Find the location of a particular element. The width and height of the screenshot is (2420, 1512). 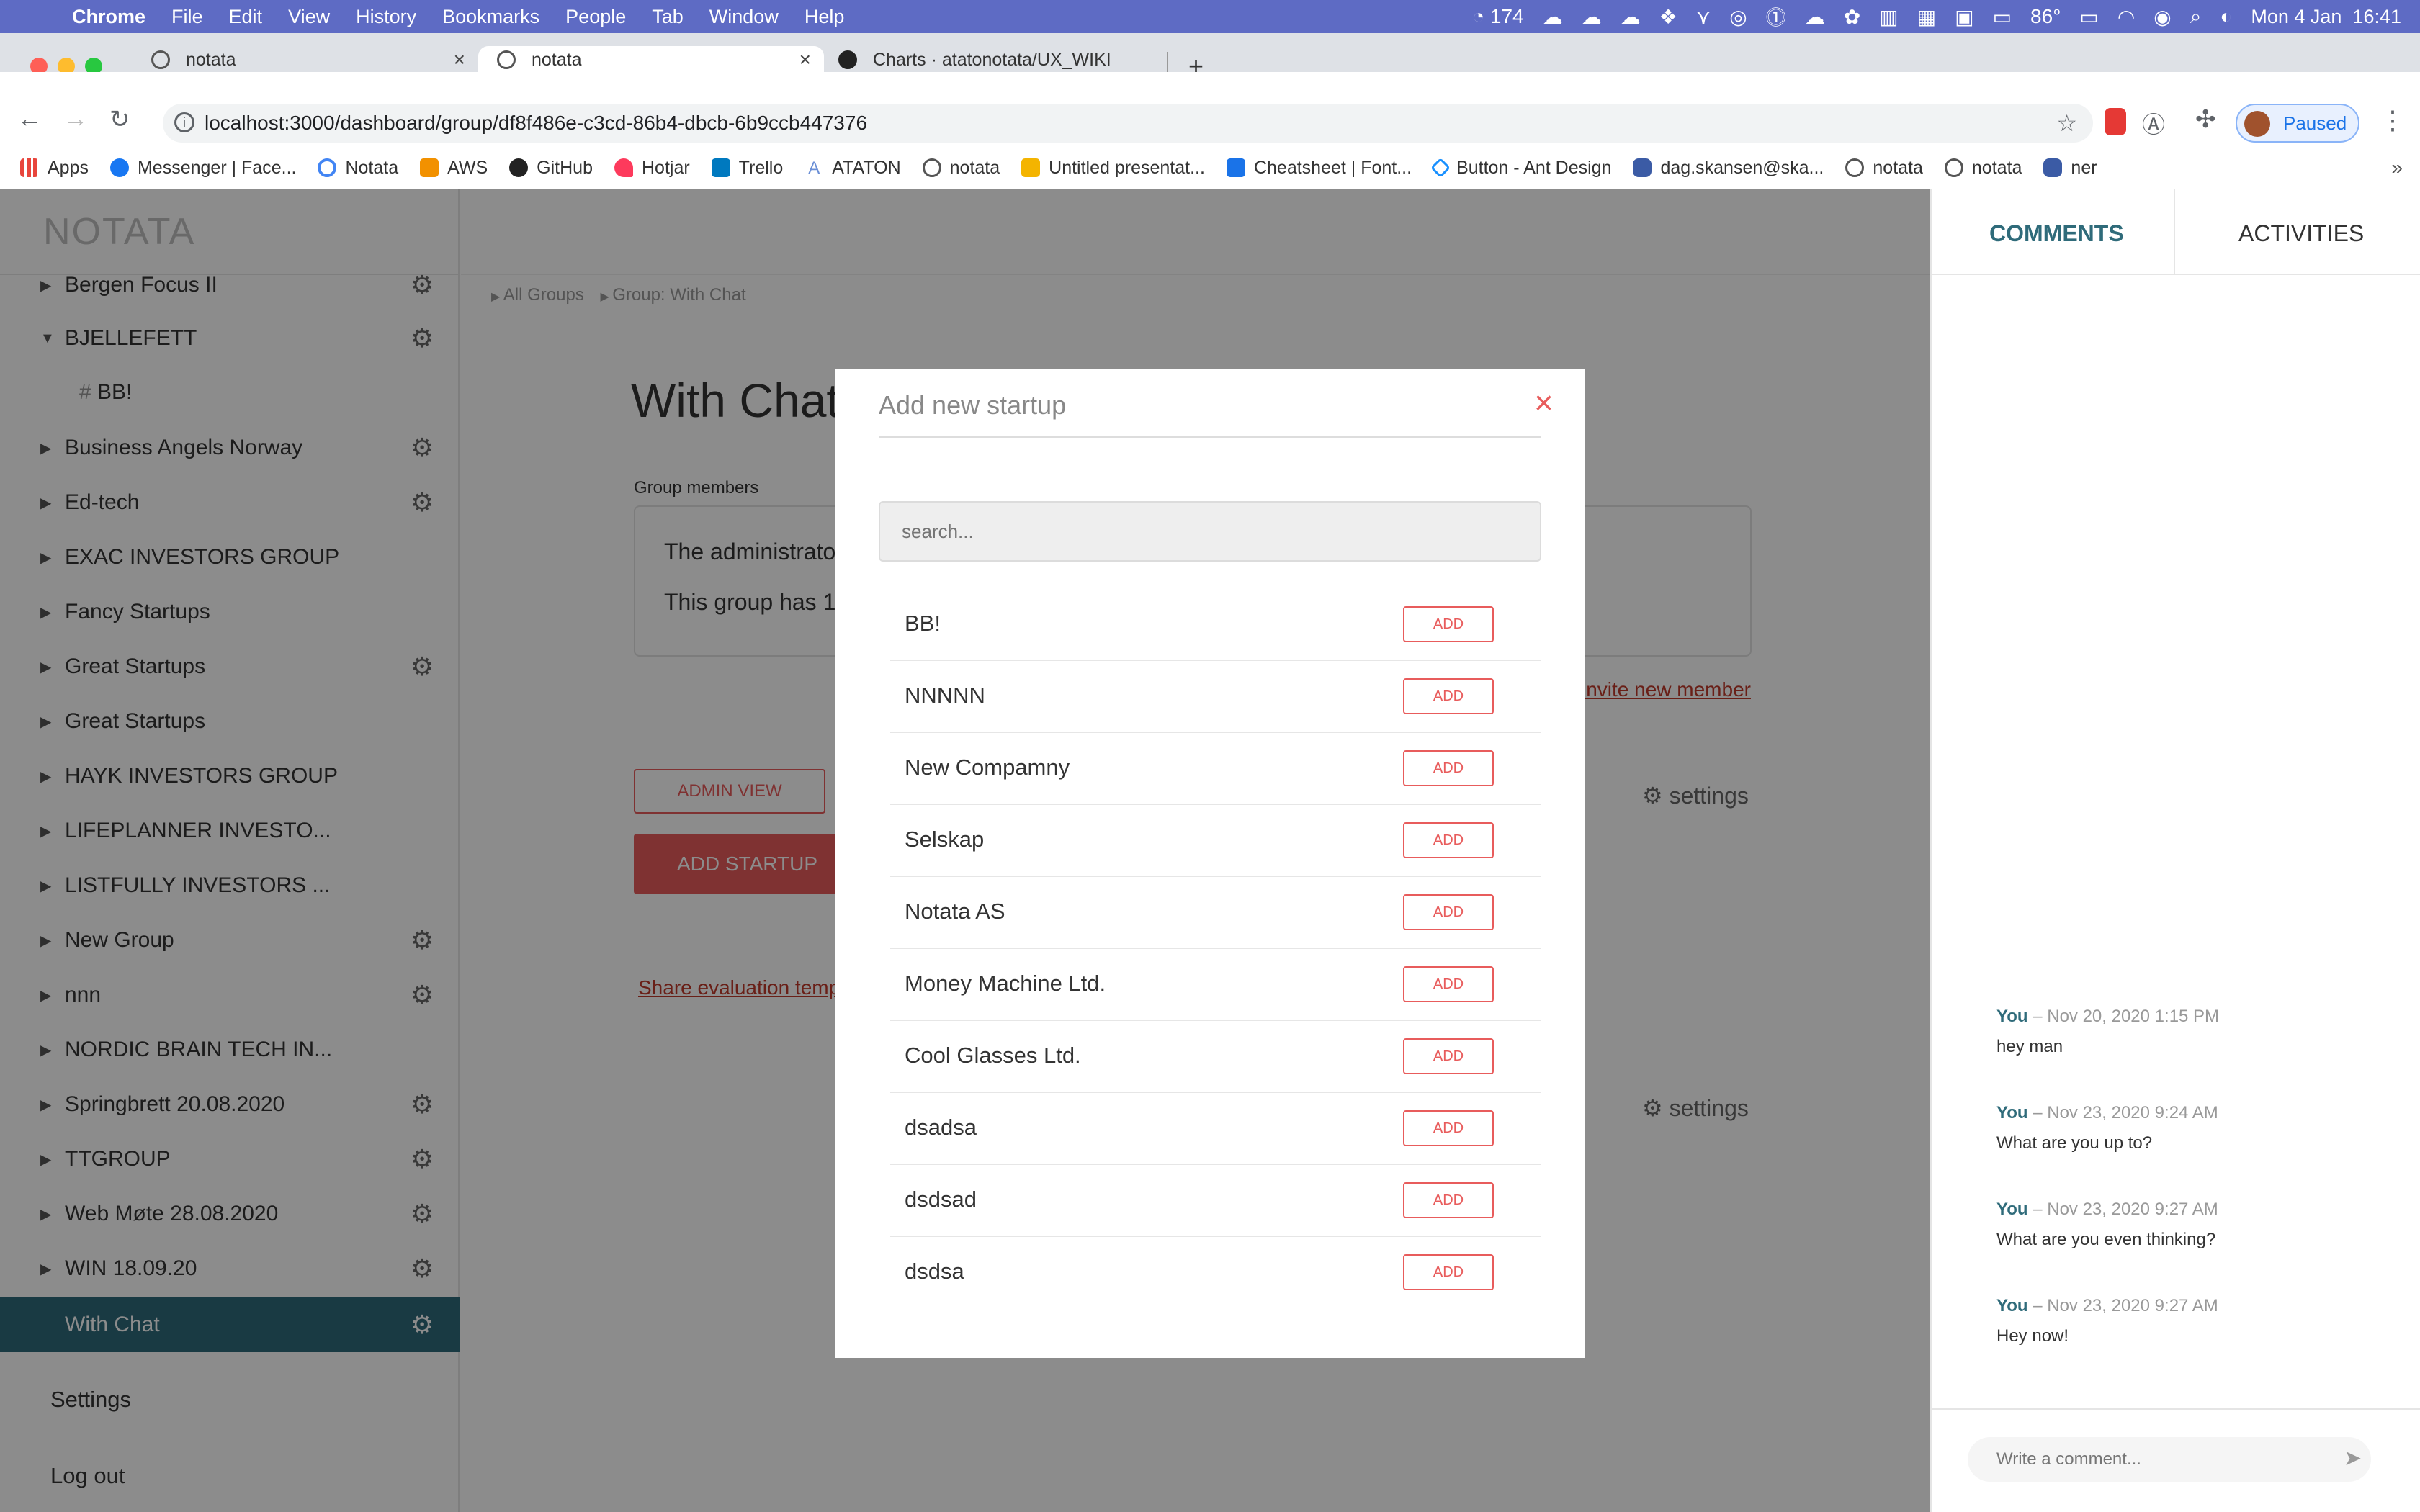

browser-tab-active: notata × is located at coordinates (654, 60).